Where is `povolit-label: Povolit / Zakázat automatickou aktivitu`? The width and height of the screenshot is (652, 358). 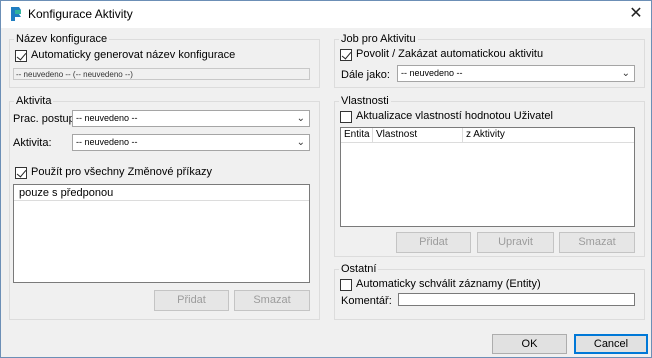
povolit-label: Povolit / Zakázat automatickou aktivitu is located at coordinates (450, 54).